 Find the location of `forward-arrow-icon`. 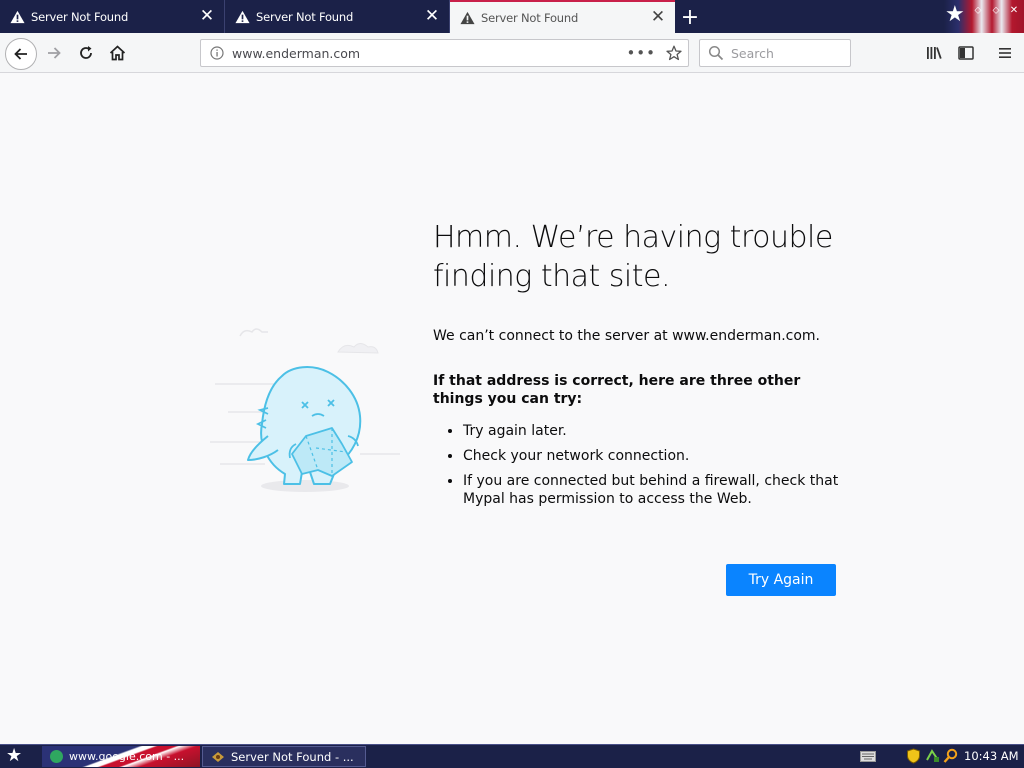

forward-arrow-icon is located at coordinates (54, 53).